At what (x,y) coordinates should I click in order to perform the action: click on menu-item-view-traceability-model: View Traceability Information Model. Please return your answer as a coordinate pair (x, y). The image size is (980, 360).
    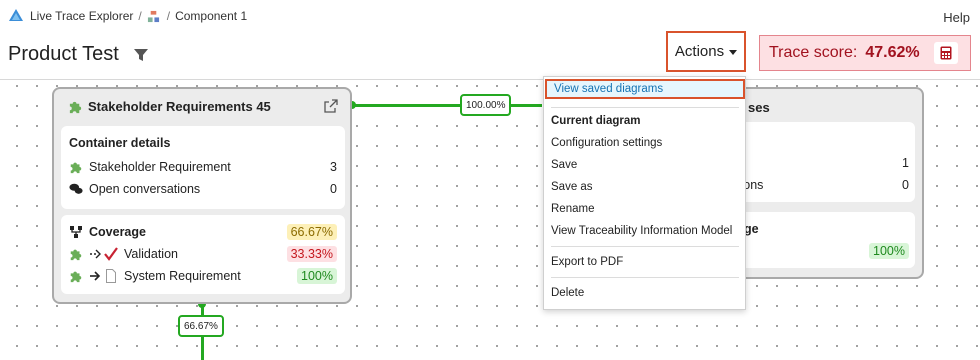
    Looking at the image, I should click on (644, 231).